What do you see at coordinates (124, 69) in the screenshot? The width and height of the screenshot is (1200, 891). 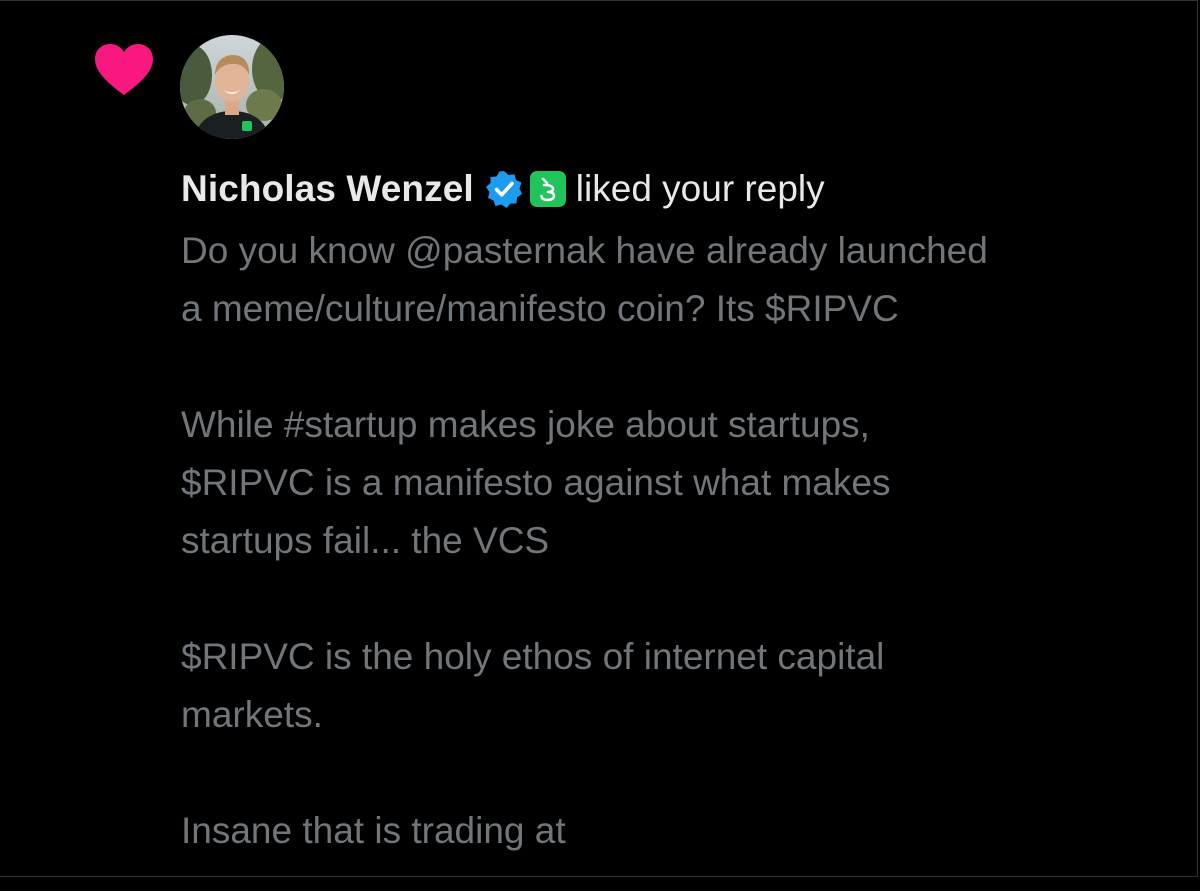 I see `heart-icon` at bounding box center [124, 69].